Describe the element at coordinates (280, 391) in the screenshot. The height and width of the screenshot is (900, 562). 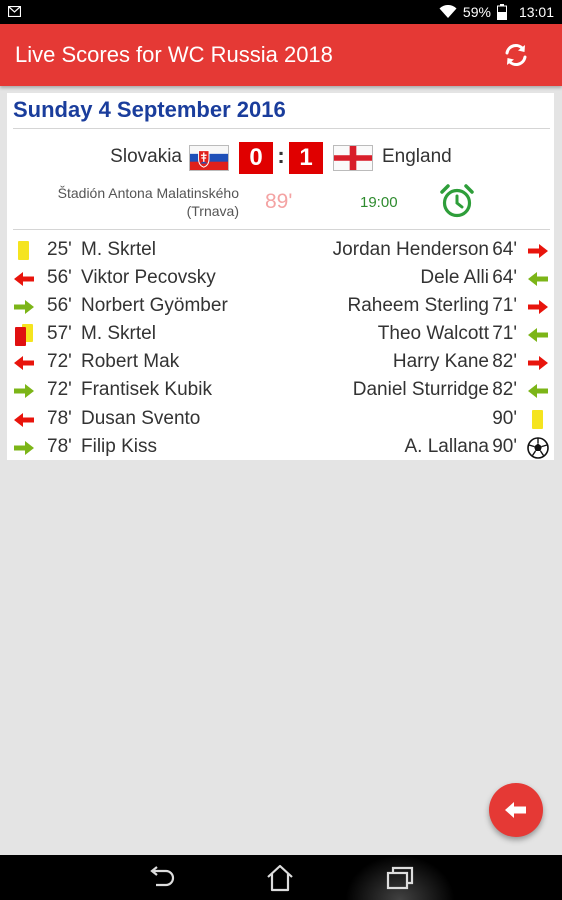
I see `event-row: 72' Frantisek Kubik Daniel Sturridge 82'` at that location.